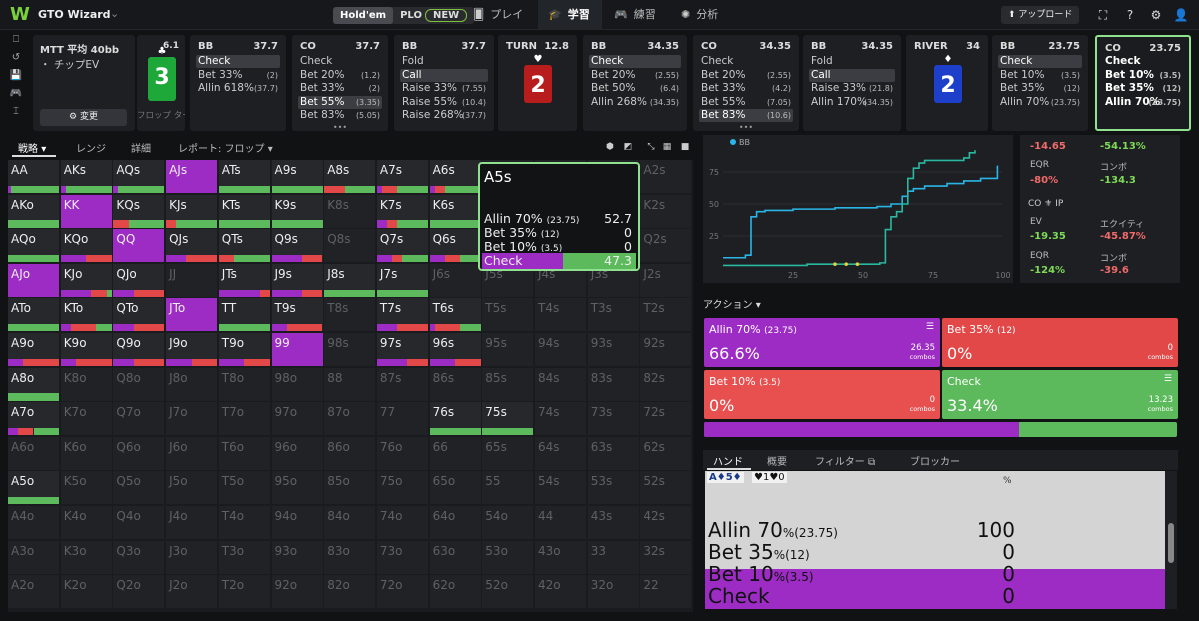 This screenshot has height=621, width=1199. What do you see at coordinates (33, 592) in the screenshot?
I see `hand-cell: A2o` at bounding box center [33, 592].